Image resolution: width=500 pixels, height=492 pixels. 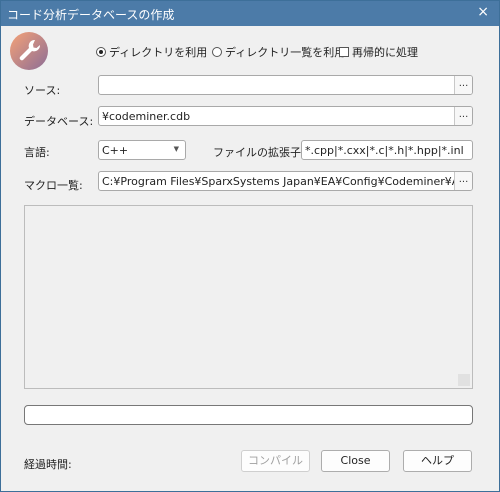 What do you see at coordinates (142, 150) in the screenshot?
I see `language-select: C++ ▼` at bounding box center [142, 150].